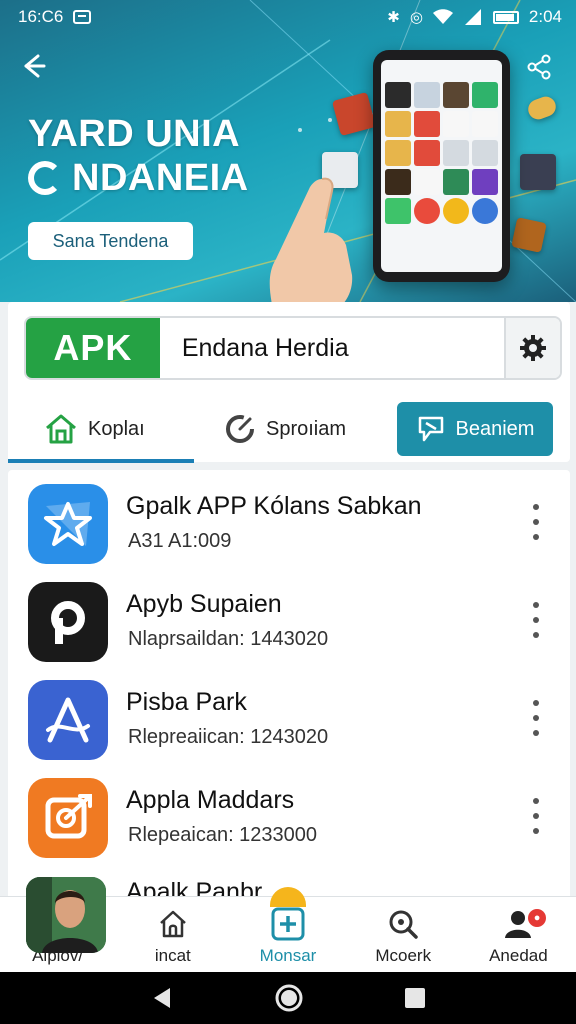  What do you see at coordinates (288, 17) in the screenshot?
I see `status-bar: 16:C6 ✱ ◎ 2:04` at bounding box center [288, 17].